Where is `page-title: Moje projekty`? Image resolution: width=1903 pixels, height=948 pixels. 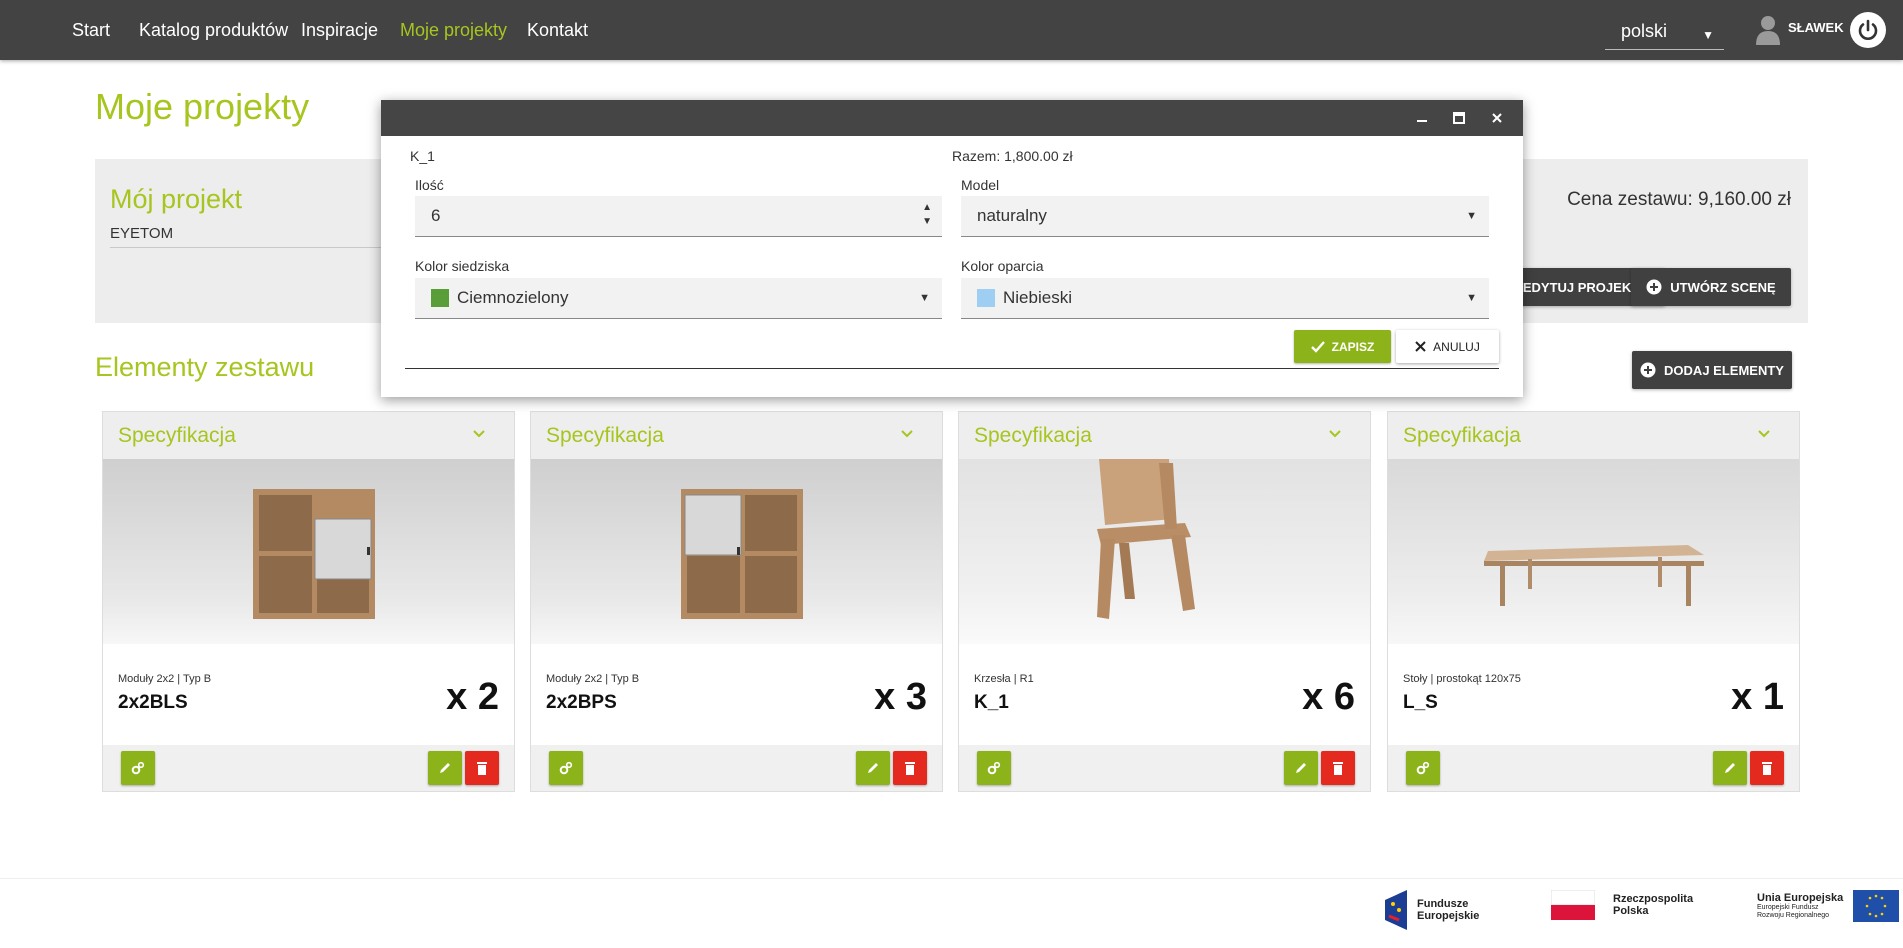
page-title: Moje projekty is located at coordinates (202, 106).